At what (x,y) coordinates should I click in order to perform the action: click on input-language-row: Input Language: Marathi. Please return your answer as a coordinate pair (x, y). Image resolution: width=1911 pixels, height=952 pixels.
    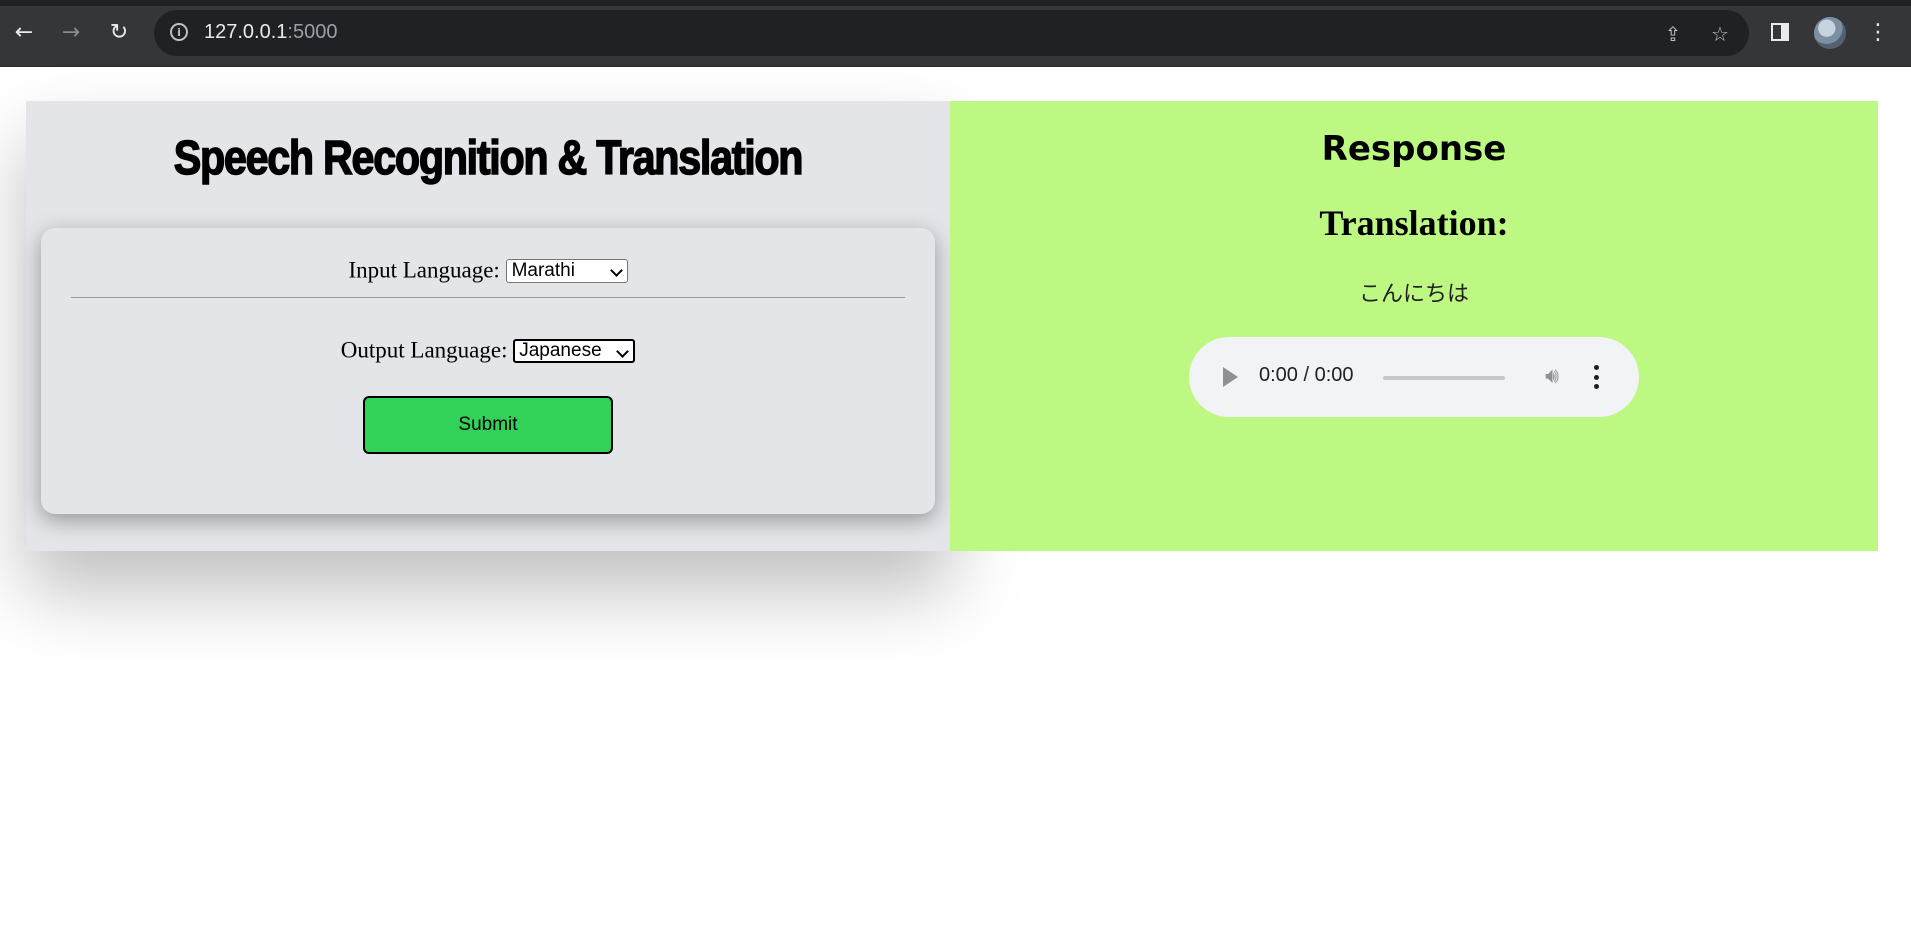
    Looking at the image, I should click on (488, 270).